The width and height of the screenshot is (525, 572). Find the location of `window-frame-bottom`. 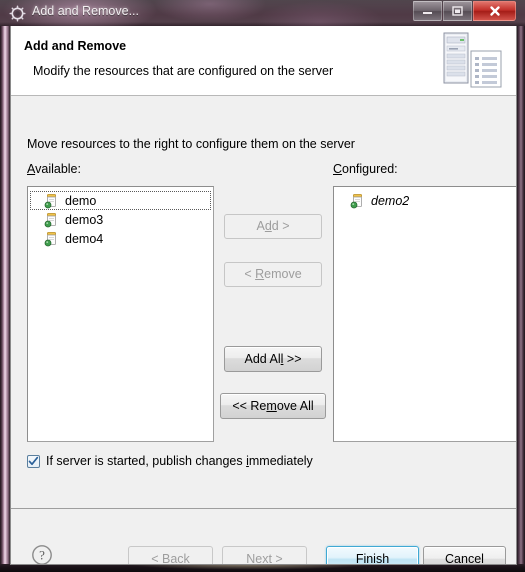

window-frame-bottom is located at coordinates (262, 568).